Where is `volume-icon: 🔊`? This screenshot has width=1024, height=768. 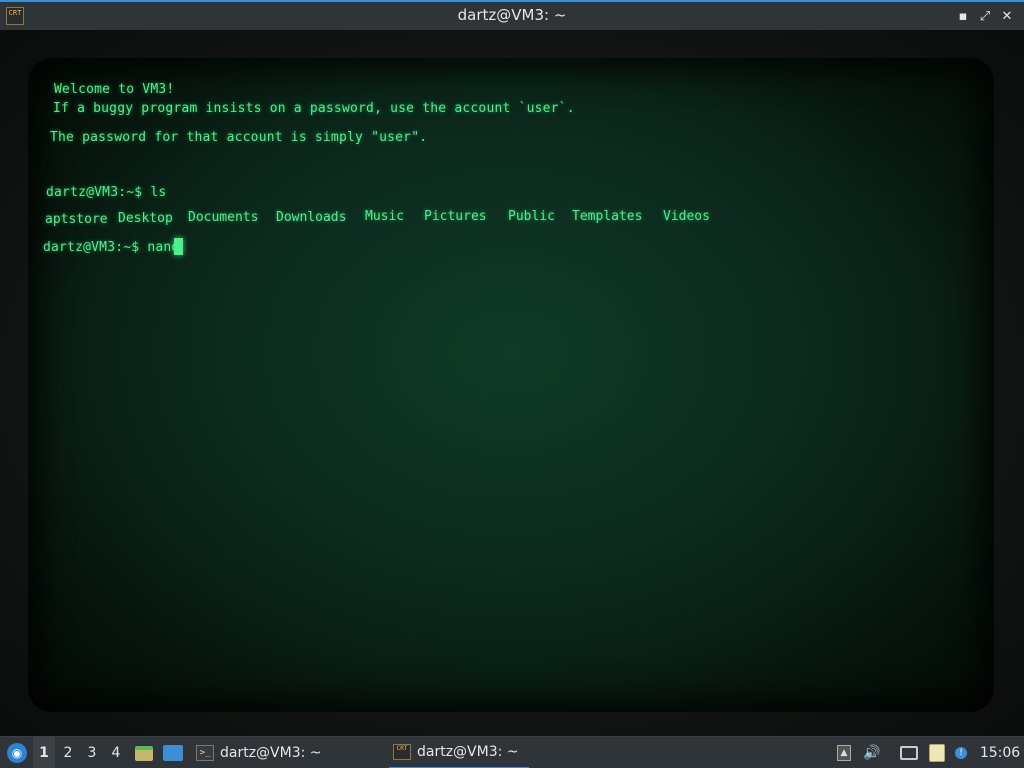
volume-icon: 🔊 is located at coordinates (872, 753).